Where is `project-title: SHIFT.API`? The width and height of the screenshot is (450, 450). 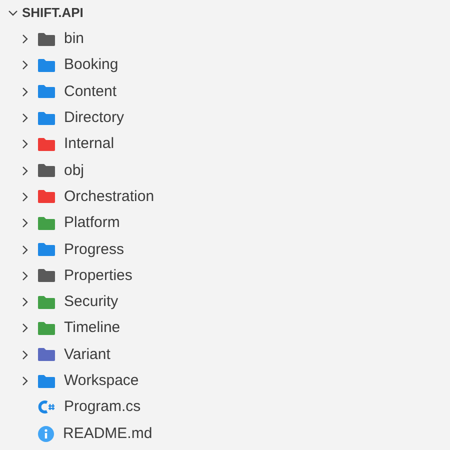 project-title: SHIFT.API is located at coordinates (53, 13).